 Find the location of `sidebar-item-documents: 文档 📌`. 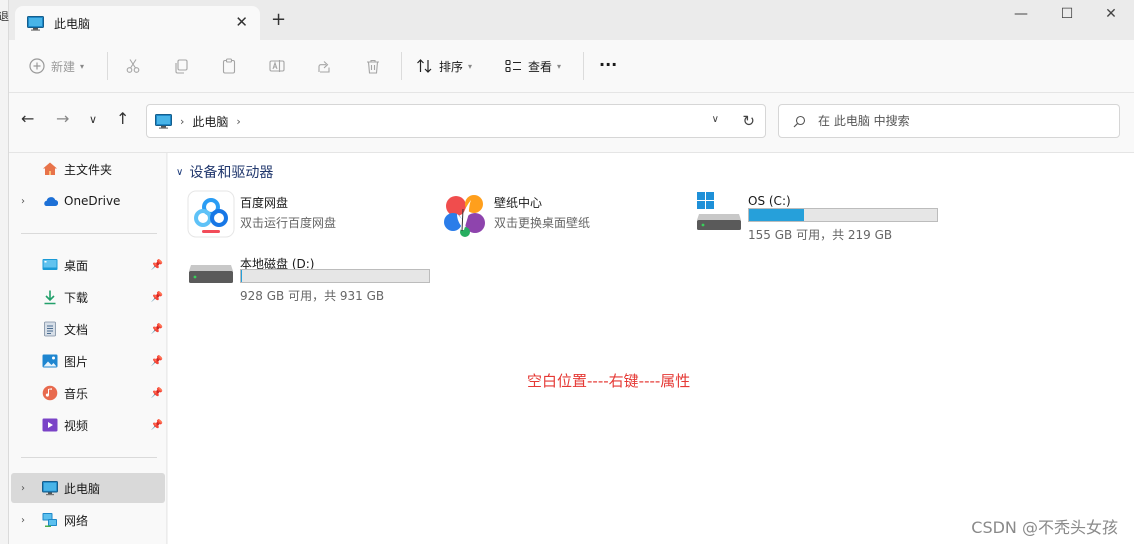

sidebar-item-documents: 文档 📌 is located at coordinates (87, 329).